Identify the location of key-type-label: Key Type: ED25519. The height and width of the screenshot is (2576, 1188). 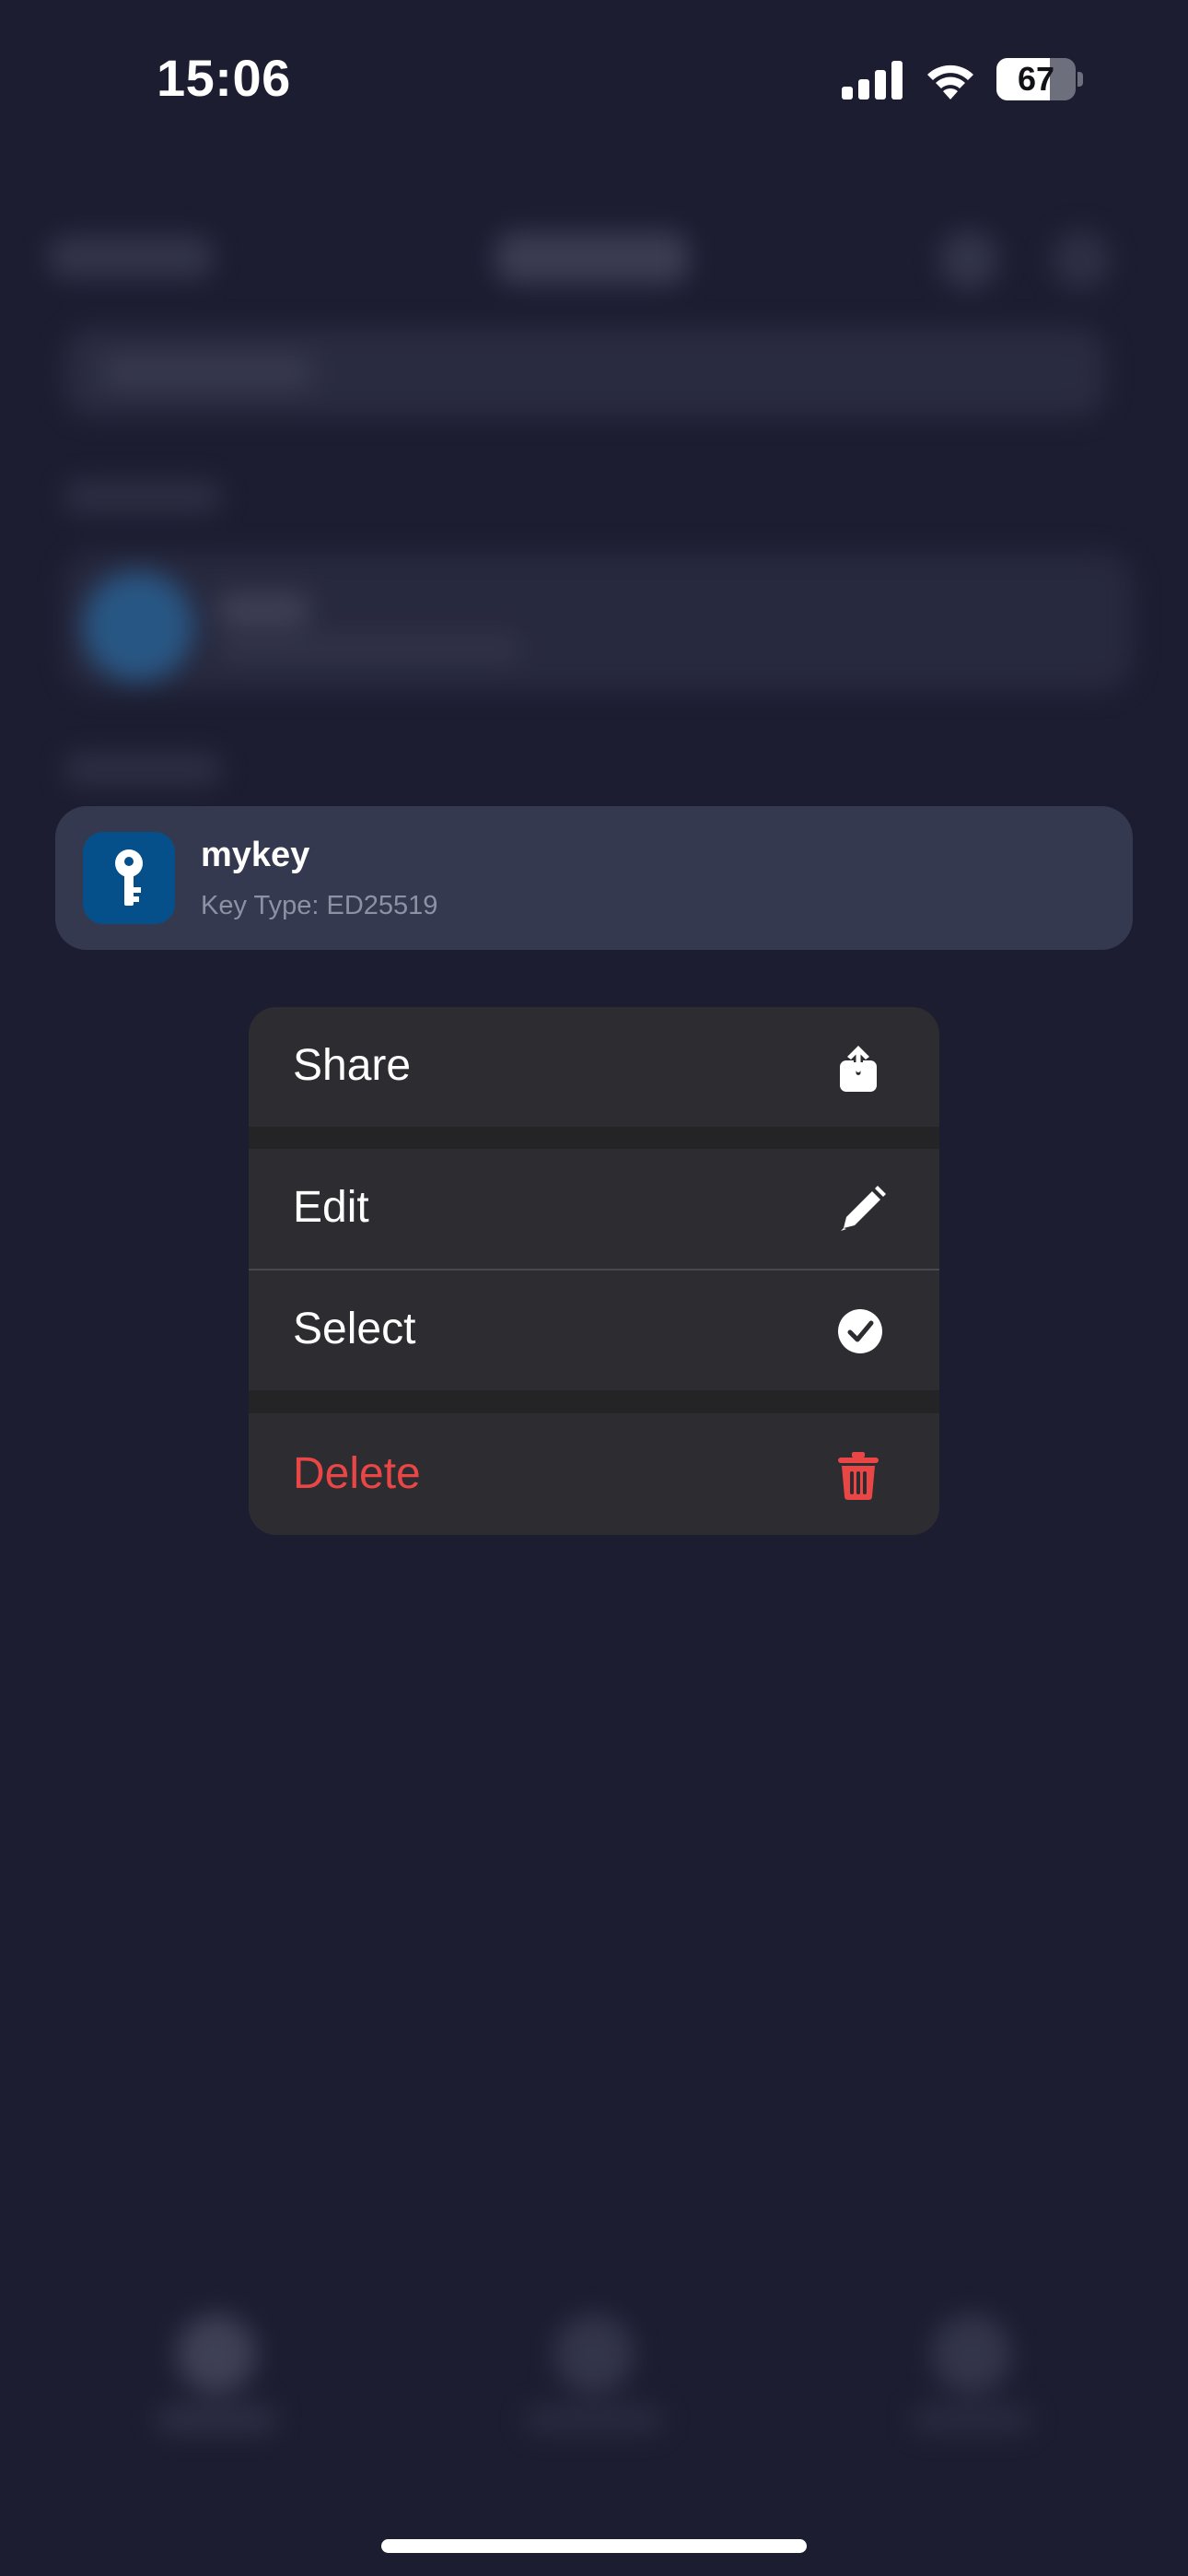
(319, 905).